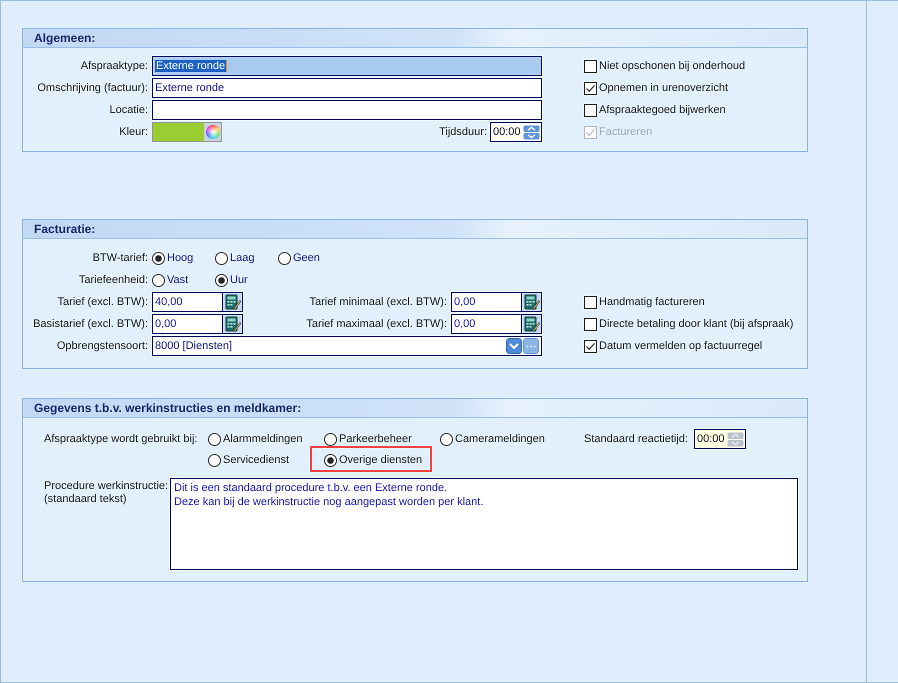 This screenshot has height=683, width=898. What do you see at coordinates (102, 346) in the screenshot?
I see `field-label: Opbrengstensoort:` at bounding box center [102, 346].